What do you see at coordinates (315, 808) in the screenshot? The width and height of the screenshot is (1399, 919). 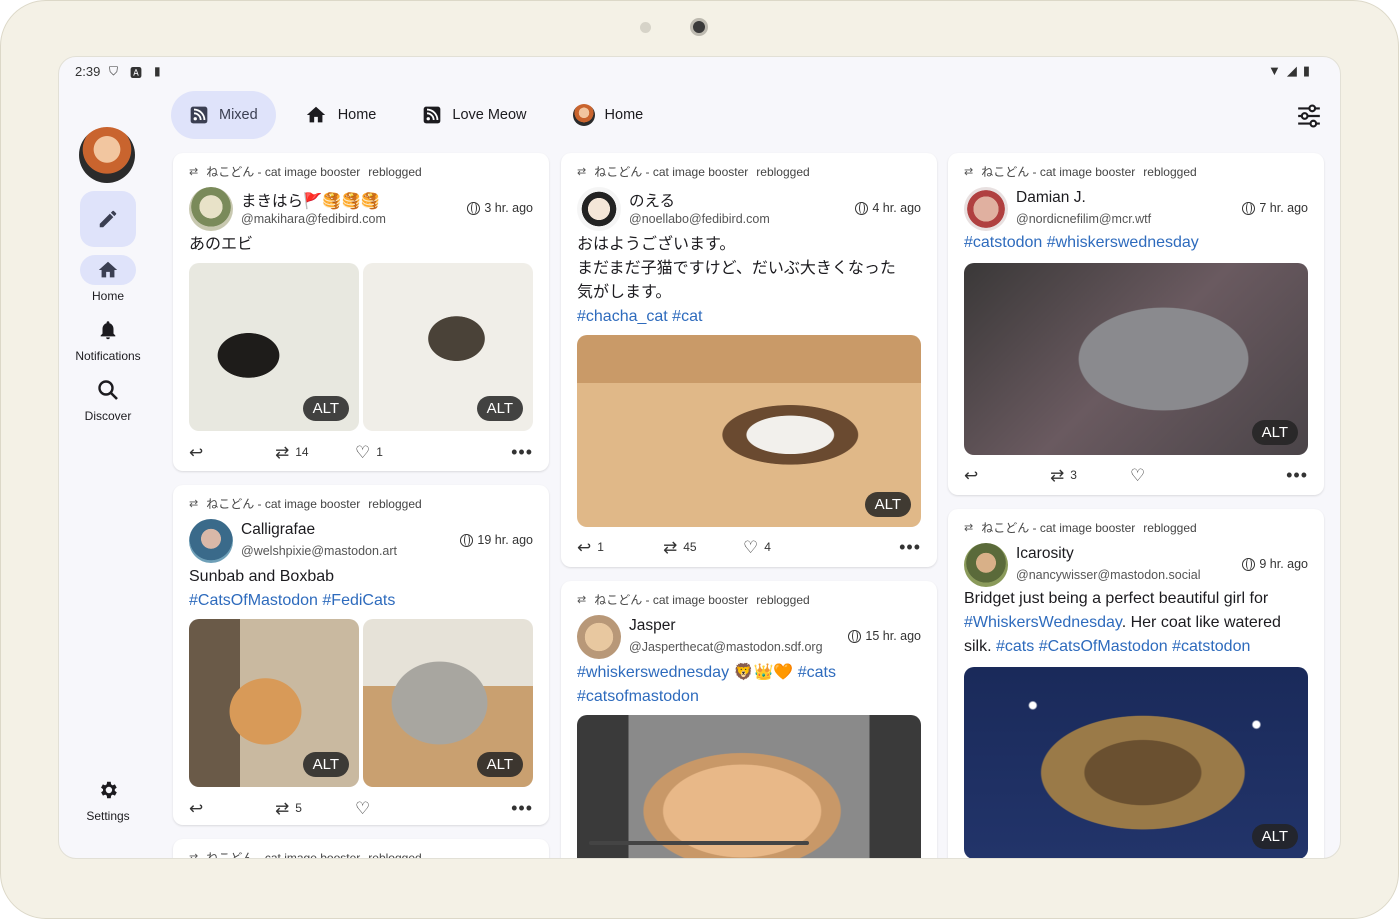 I see `boost-button: ⇄ 5` at bounding box center [315, 808].